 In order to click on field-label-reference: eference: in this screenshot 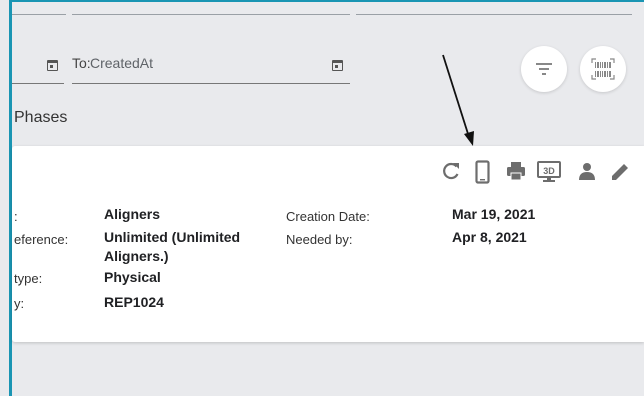, I will do `click(41, 239)`.